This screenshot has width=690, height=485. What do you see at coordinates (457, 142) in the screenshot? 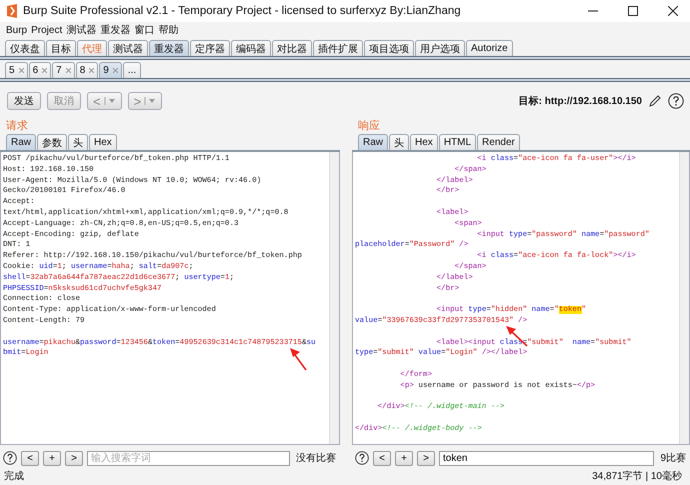
I see `tab: HTML` at bounding box center [457, 142].